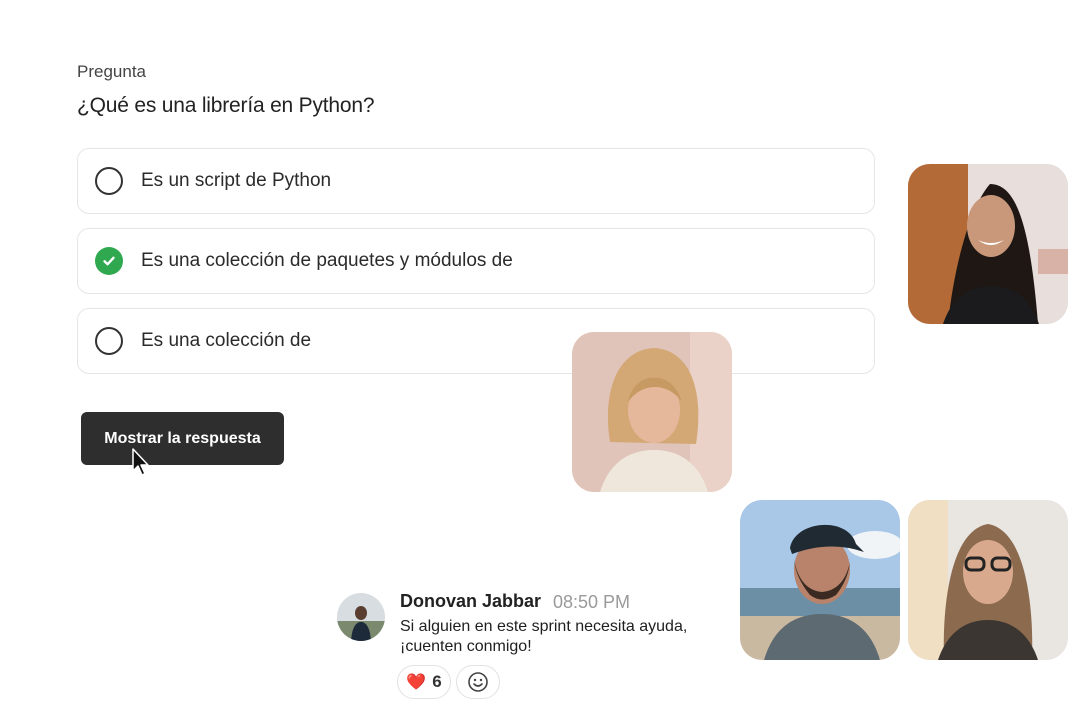  I want to click on smiley-icon, so click(478, 682).